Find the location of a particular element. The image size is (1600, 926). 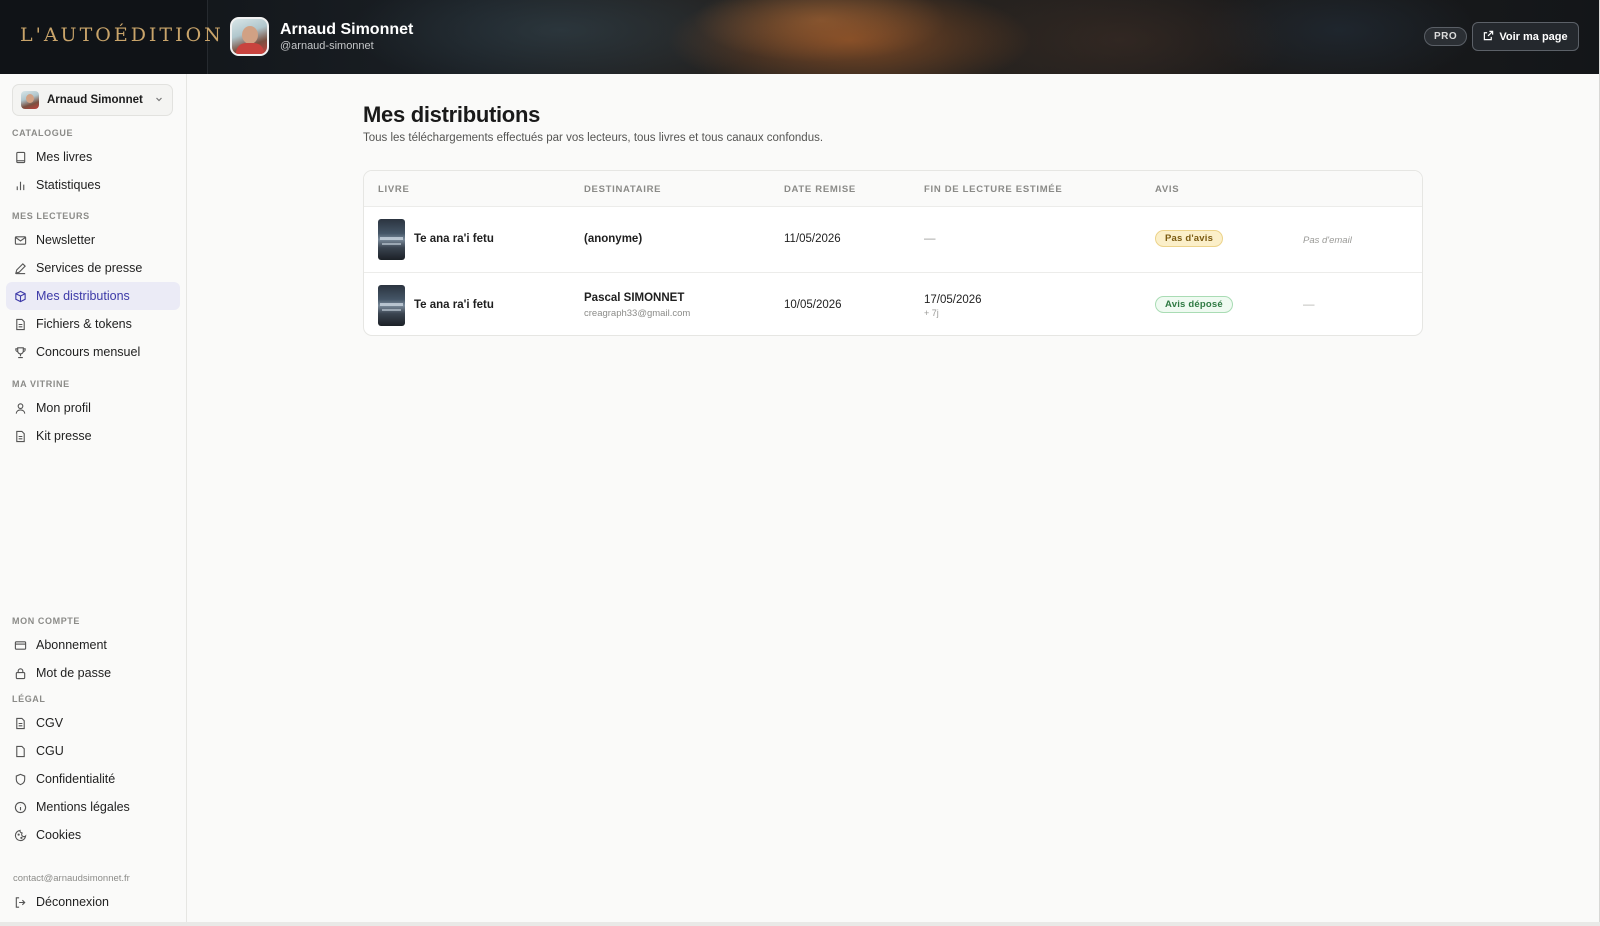

sidebar-item-label: CGU is located at coordinates (50, 751).